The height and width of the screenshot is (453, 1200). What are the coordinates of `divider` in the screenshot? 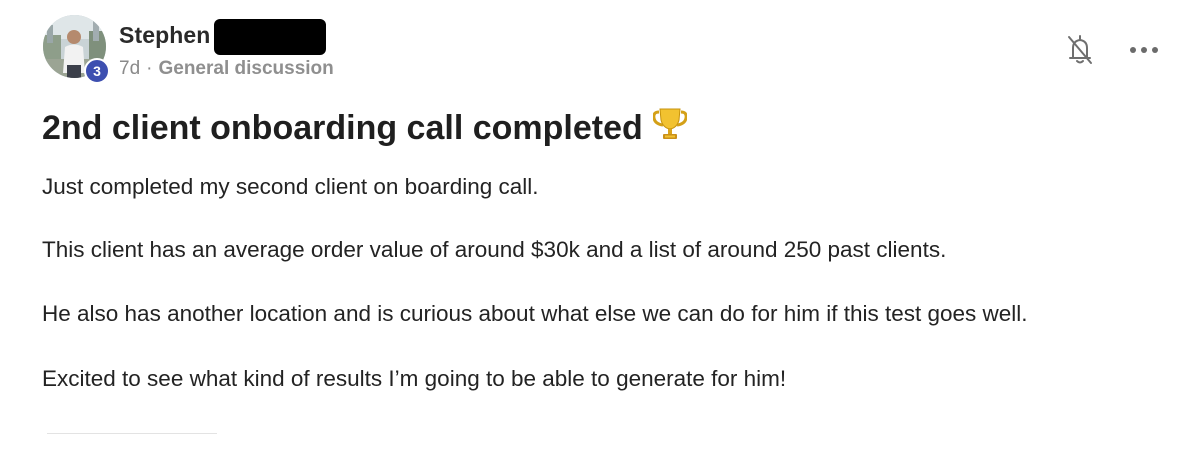 It's located at (132, 433).